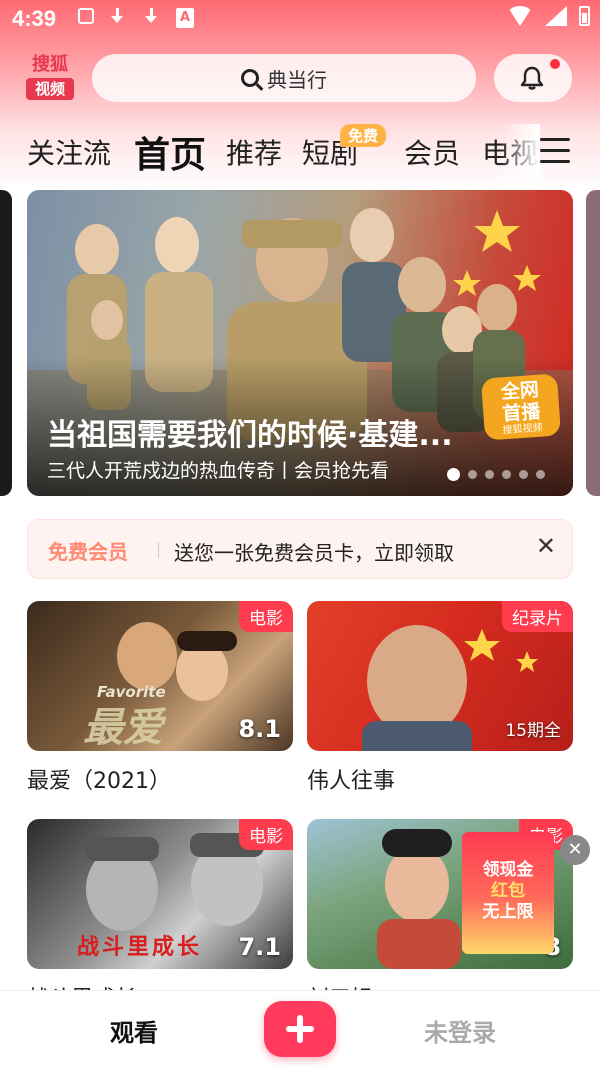 Image resolution: width=600 pixels, height=1067 pixels. What do you see at coordinates (521, 407) in the screenshot?
I see `premiere-badge: 全网首播 搜狐视频` at bounding box center [521, 407].